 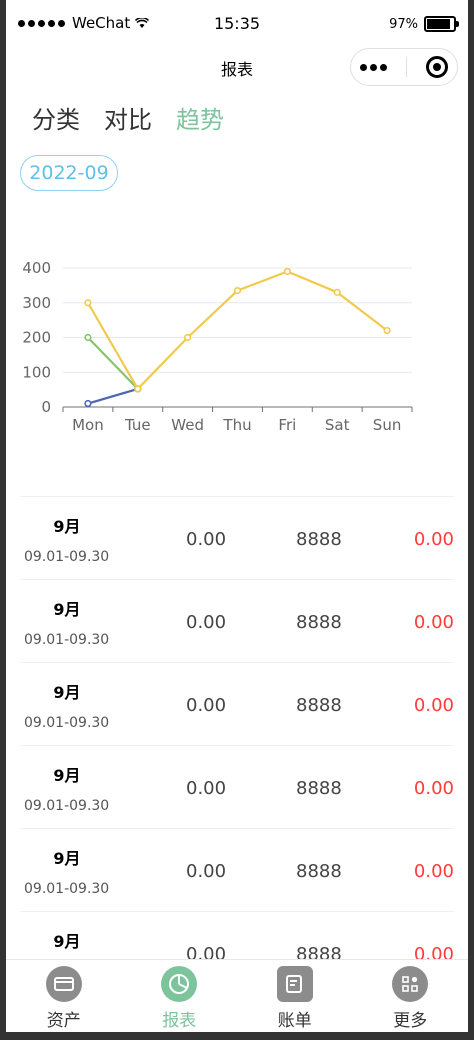 I want to click on y-tick-label: 400, so click(x=36, y=268).